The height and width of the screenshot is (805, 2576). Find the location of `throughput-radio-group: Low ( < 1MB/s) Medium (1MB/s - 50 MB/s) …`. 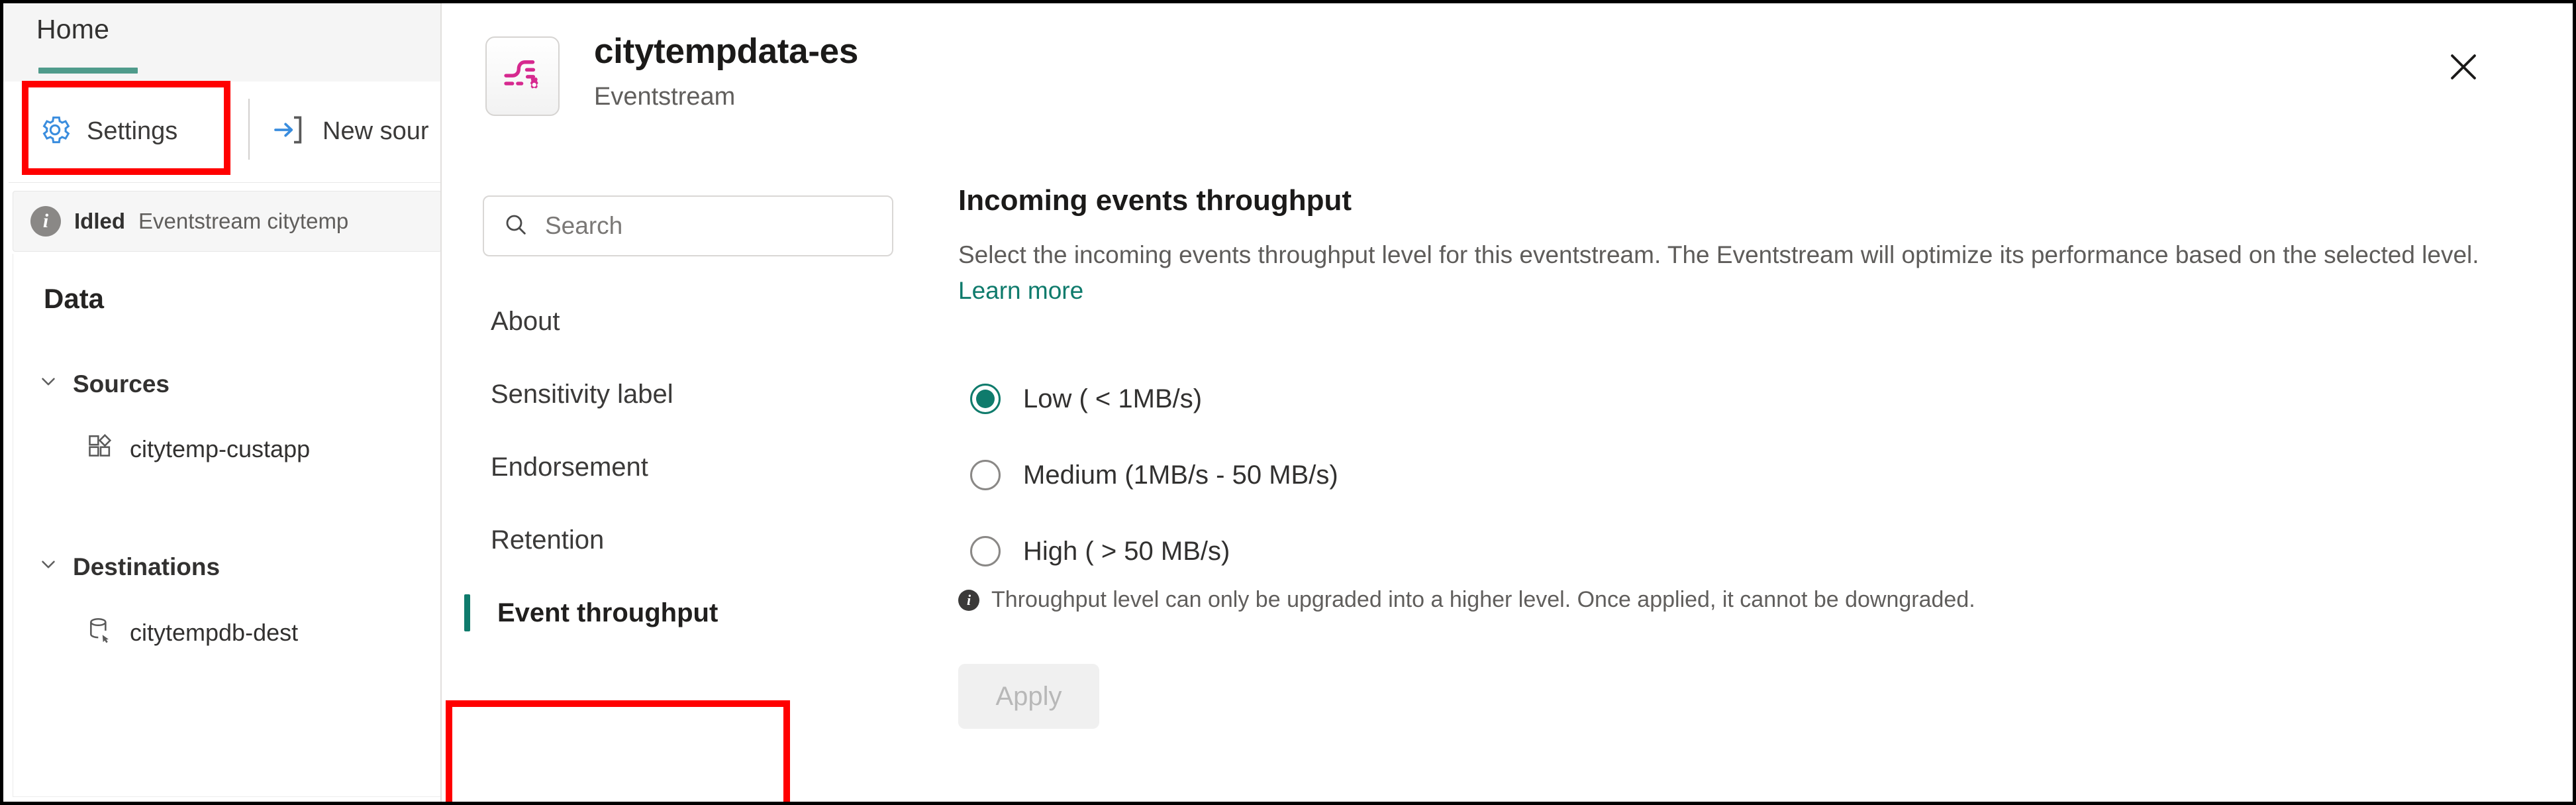

throughput-radio-group: Low ( < 1MB/s) Medium (1MB/s - 50 MB/s) … is located at coordinates (1154, 484).